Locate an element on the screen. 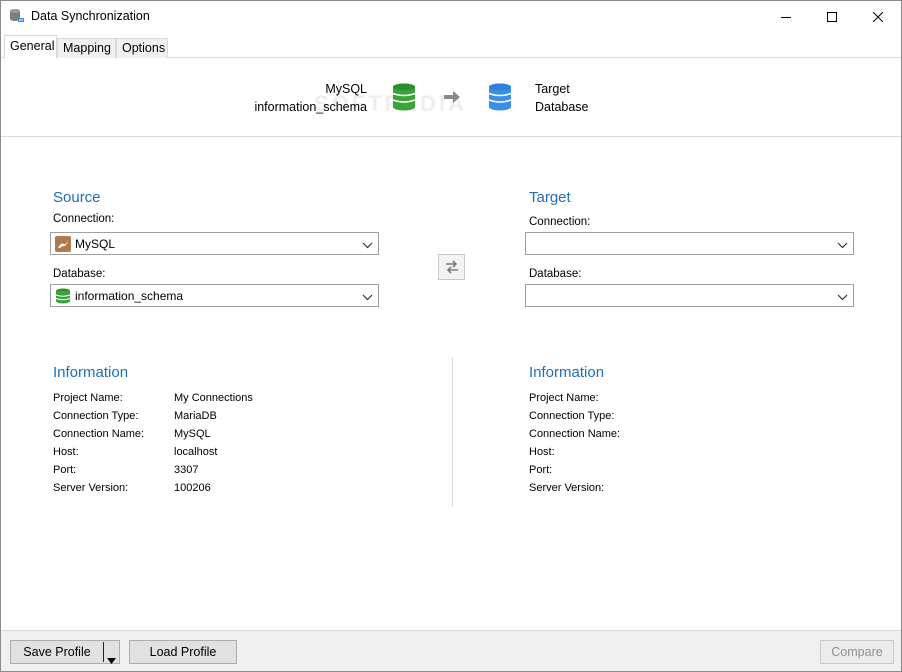 The image size is (902, 672). bottom-toolbar: Save Profile Load Profile Compare is located at coordinates (451, 650).